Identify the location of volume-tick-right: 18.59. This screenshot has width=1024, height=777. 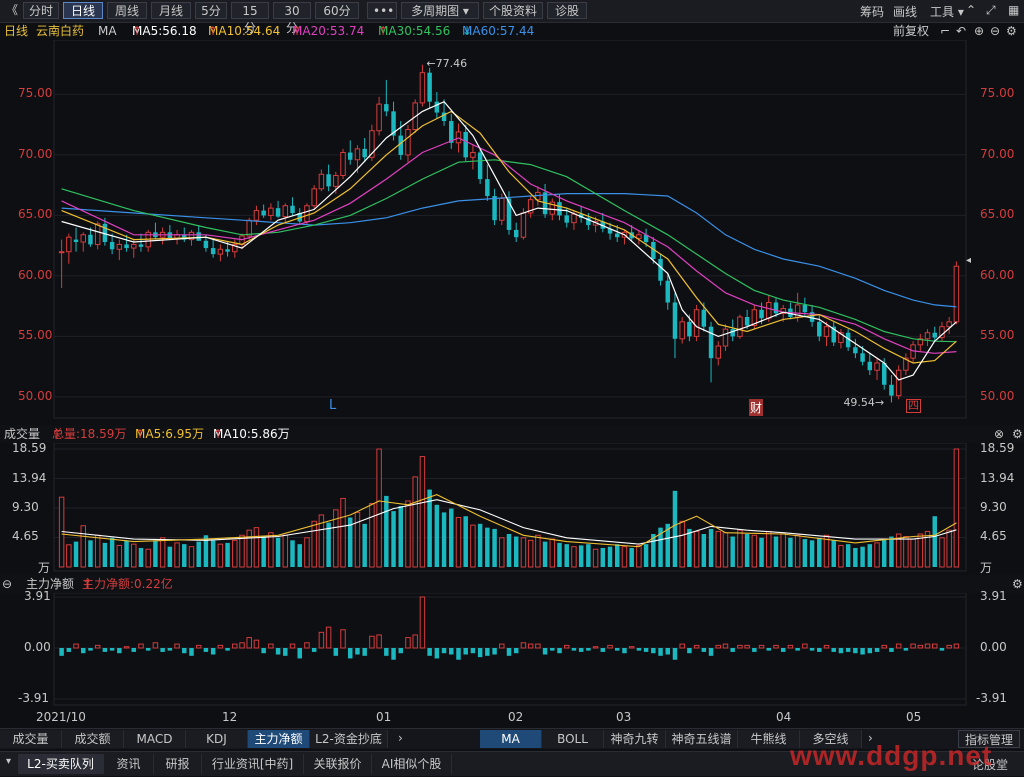
(997, 448).